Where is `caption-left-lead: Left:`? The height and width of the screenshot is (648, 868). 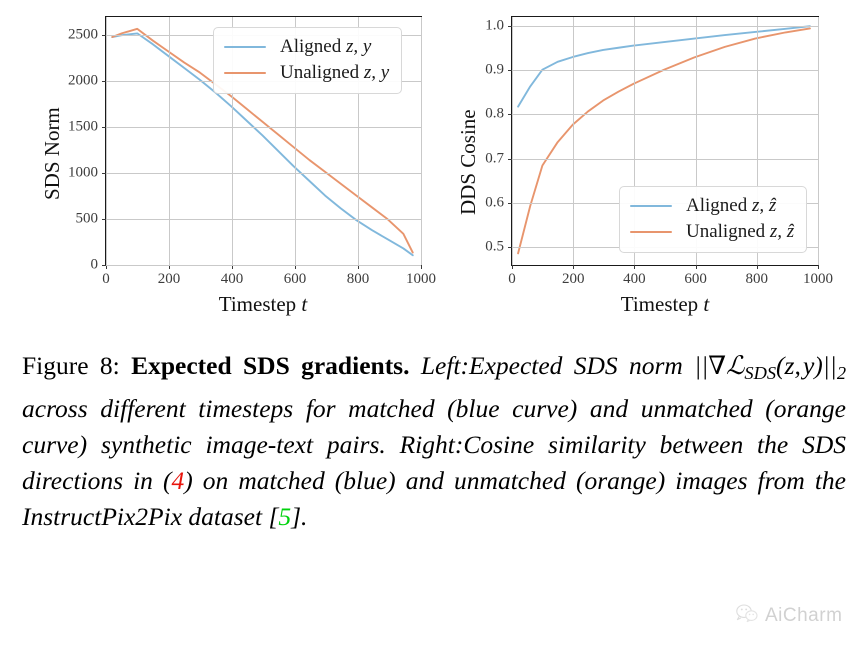
caption-left-lead: Left: is located at coordinates (444, 365).